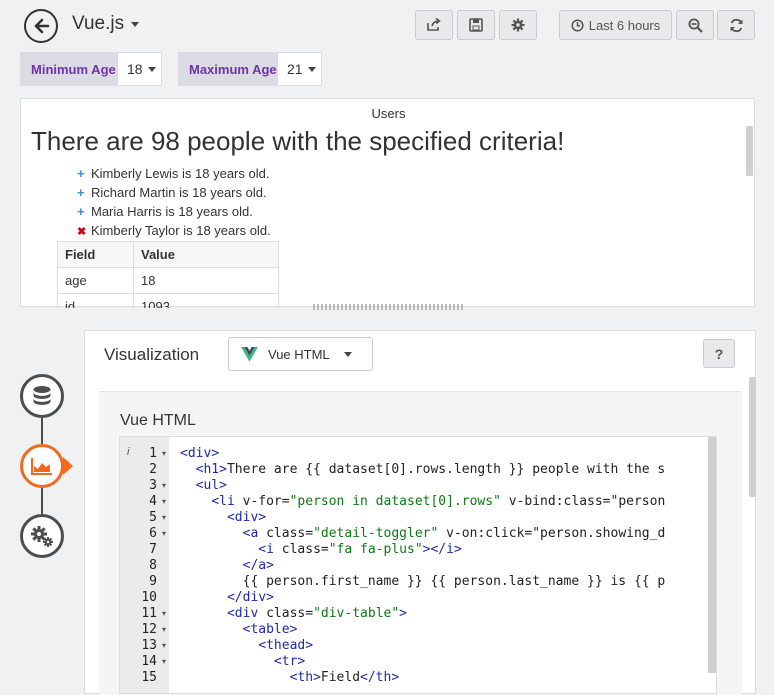 Image resolution: width=774 pixels, height=695 pixels. What do you see at coordinates (206, 254) in the screenshot?
I see `column-header: Value` at bounding box center [206, 254].